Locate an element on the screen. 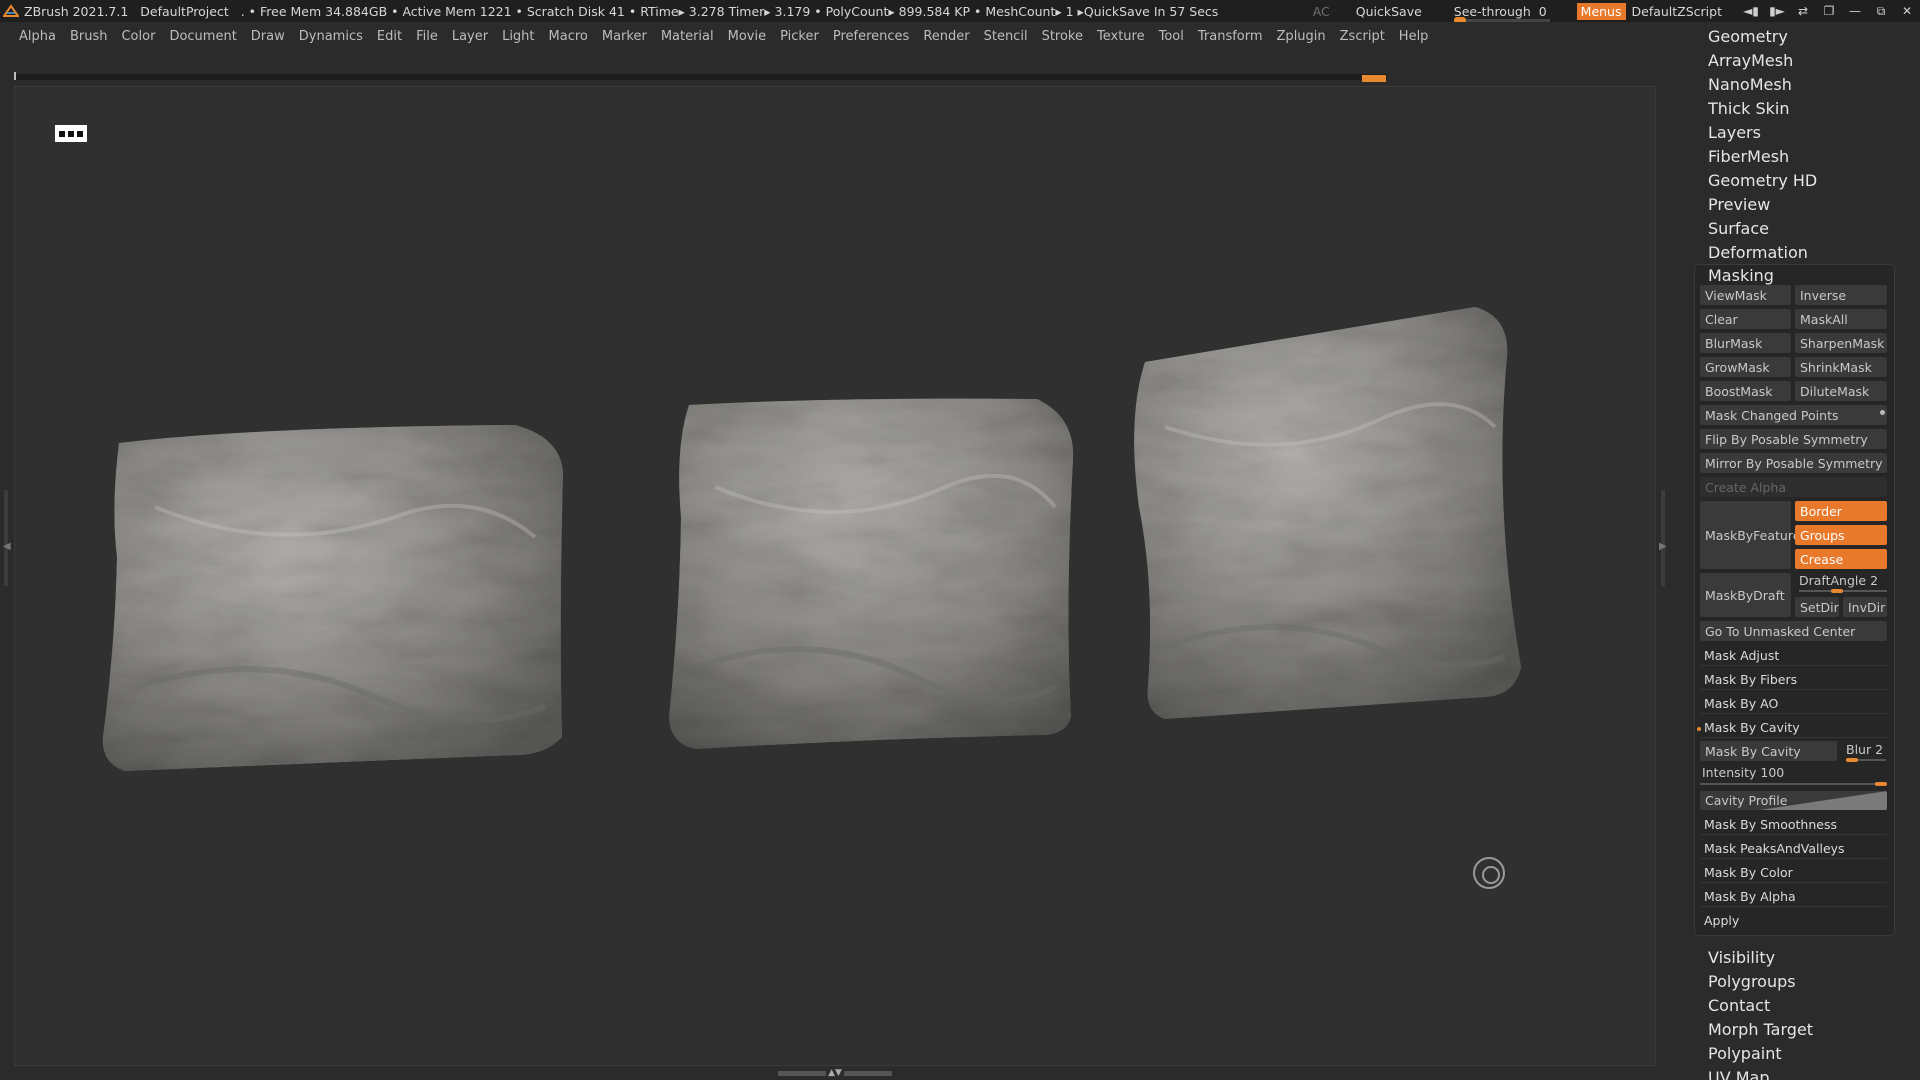 This screenshot has height=1080, width=1920. mask-by-cavity-button: Mask By Cavity is located at coordinates (1768, 751).